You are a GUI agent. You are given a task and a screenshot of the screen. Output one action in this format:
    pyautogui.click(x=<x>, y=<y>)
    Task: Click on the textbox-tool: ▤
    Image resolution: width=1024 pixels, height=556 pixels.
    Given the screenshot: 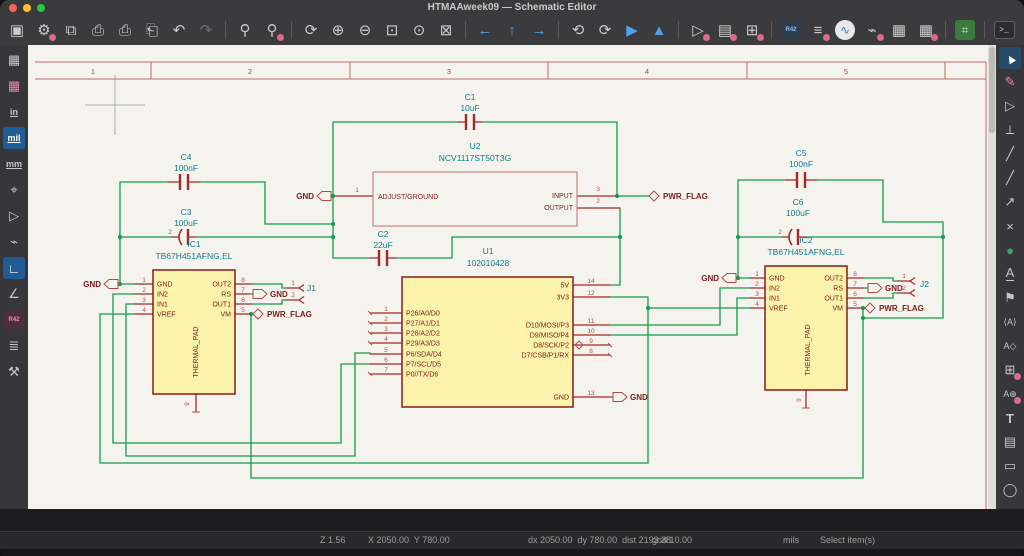 What is the action you would take?
    pyautogui.click(x=1010, y=442)
    